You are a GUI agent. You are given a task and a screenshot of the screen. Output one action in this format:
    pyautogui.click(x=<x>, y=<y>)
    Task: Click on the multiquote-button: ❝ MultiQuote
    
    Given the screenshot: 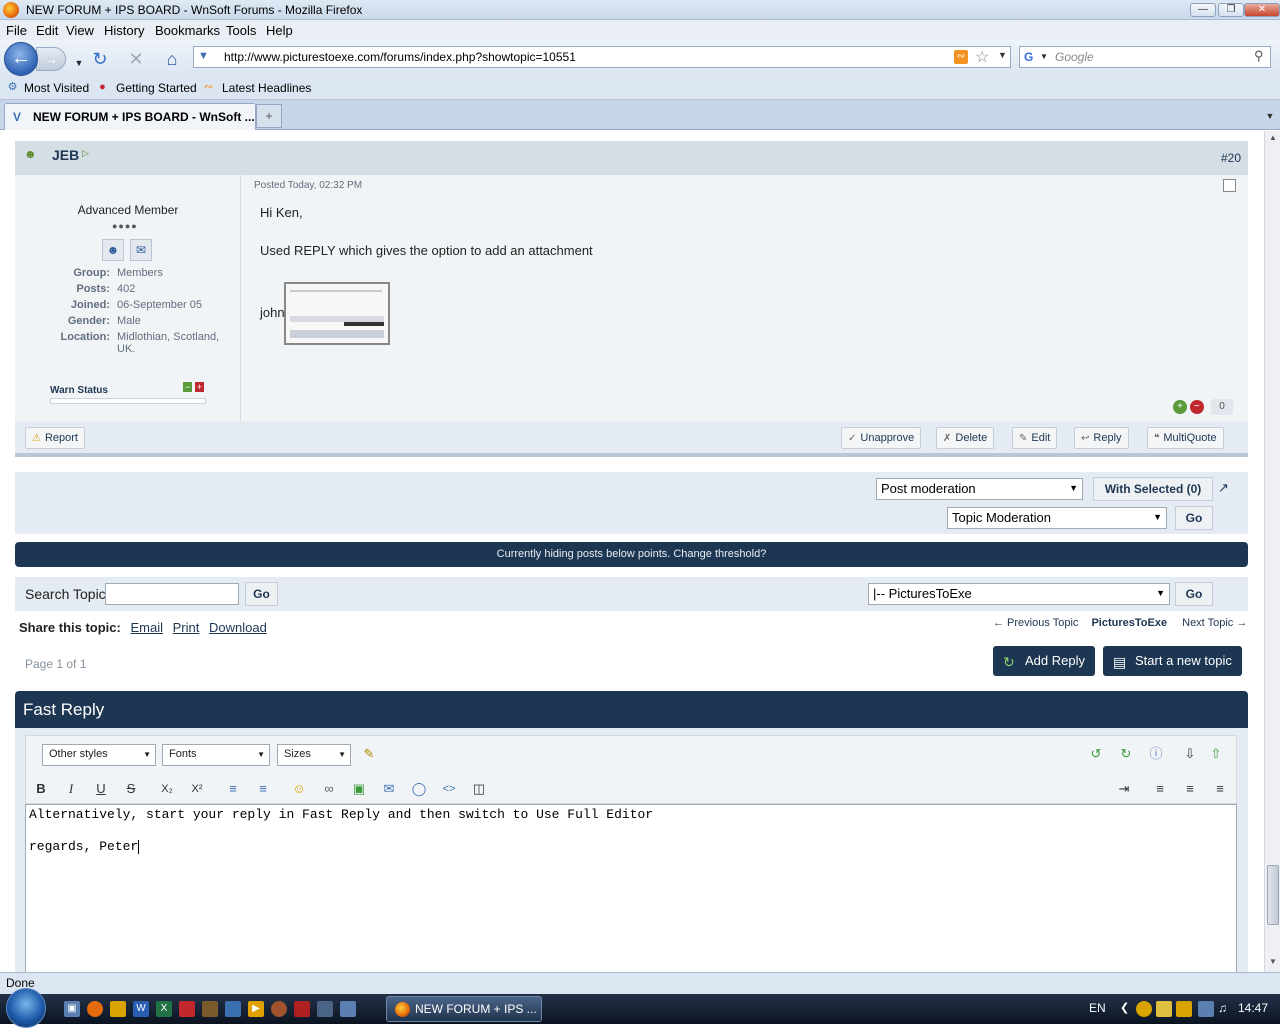 What is the action you would take?
    pyautogui.click(x=1185, y=438)
    